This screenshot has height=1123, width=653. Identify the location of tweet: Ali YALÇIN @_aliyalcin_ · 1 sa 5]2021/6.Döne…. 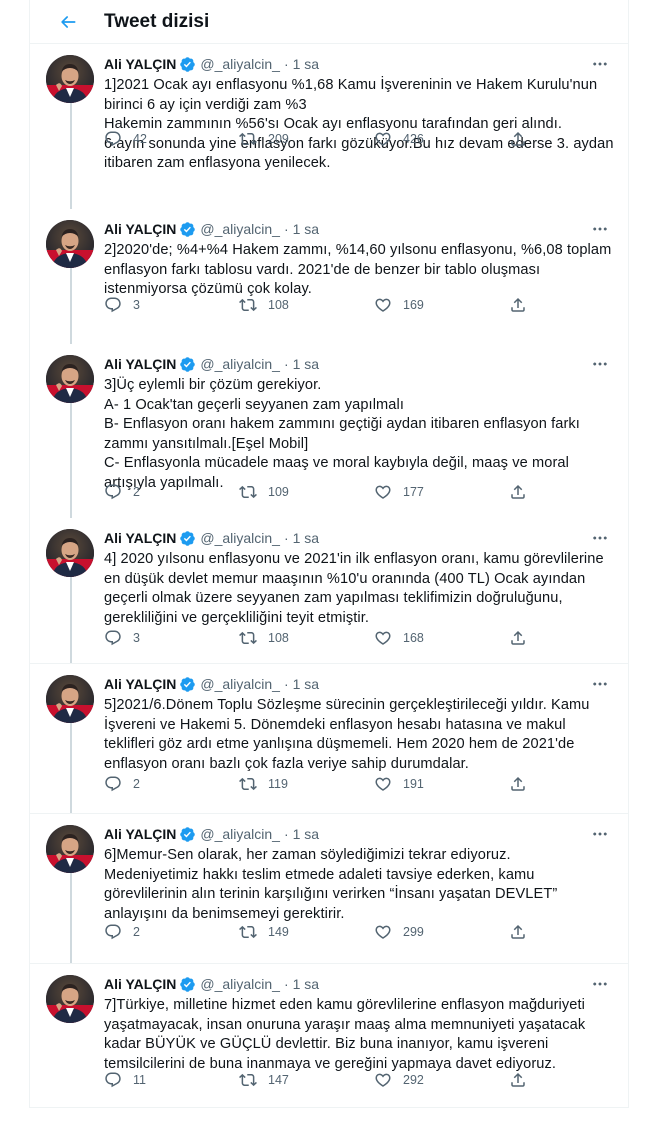
(329, 738).